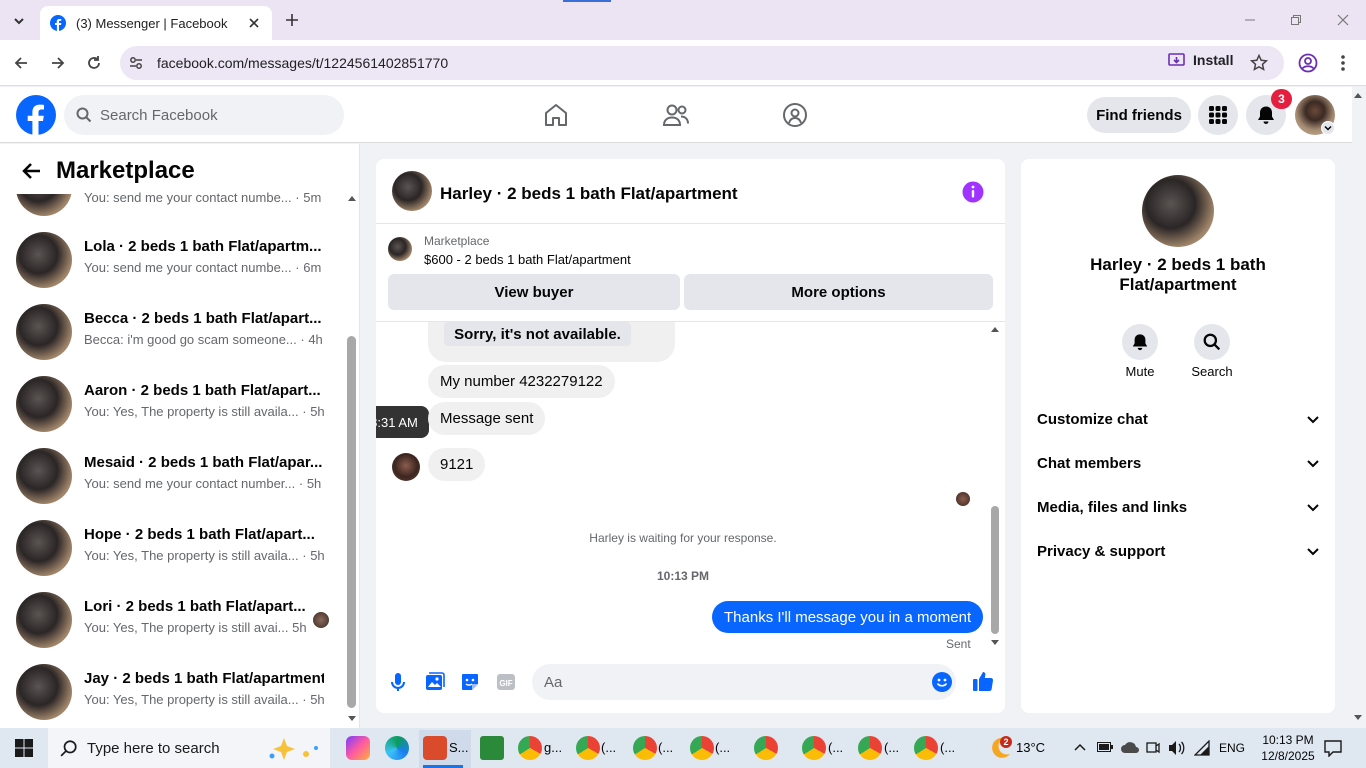 The width and height of the screenshot is (1366, 768). I want to click on edge-taskbar-icon, so click(397, 748).